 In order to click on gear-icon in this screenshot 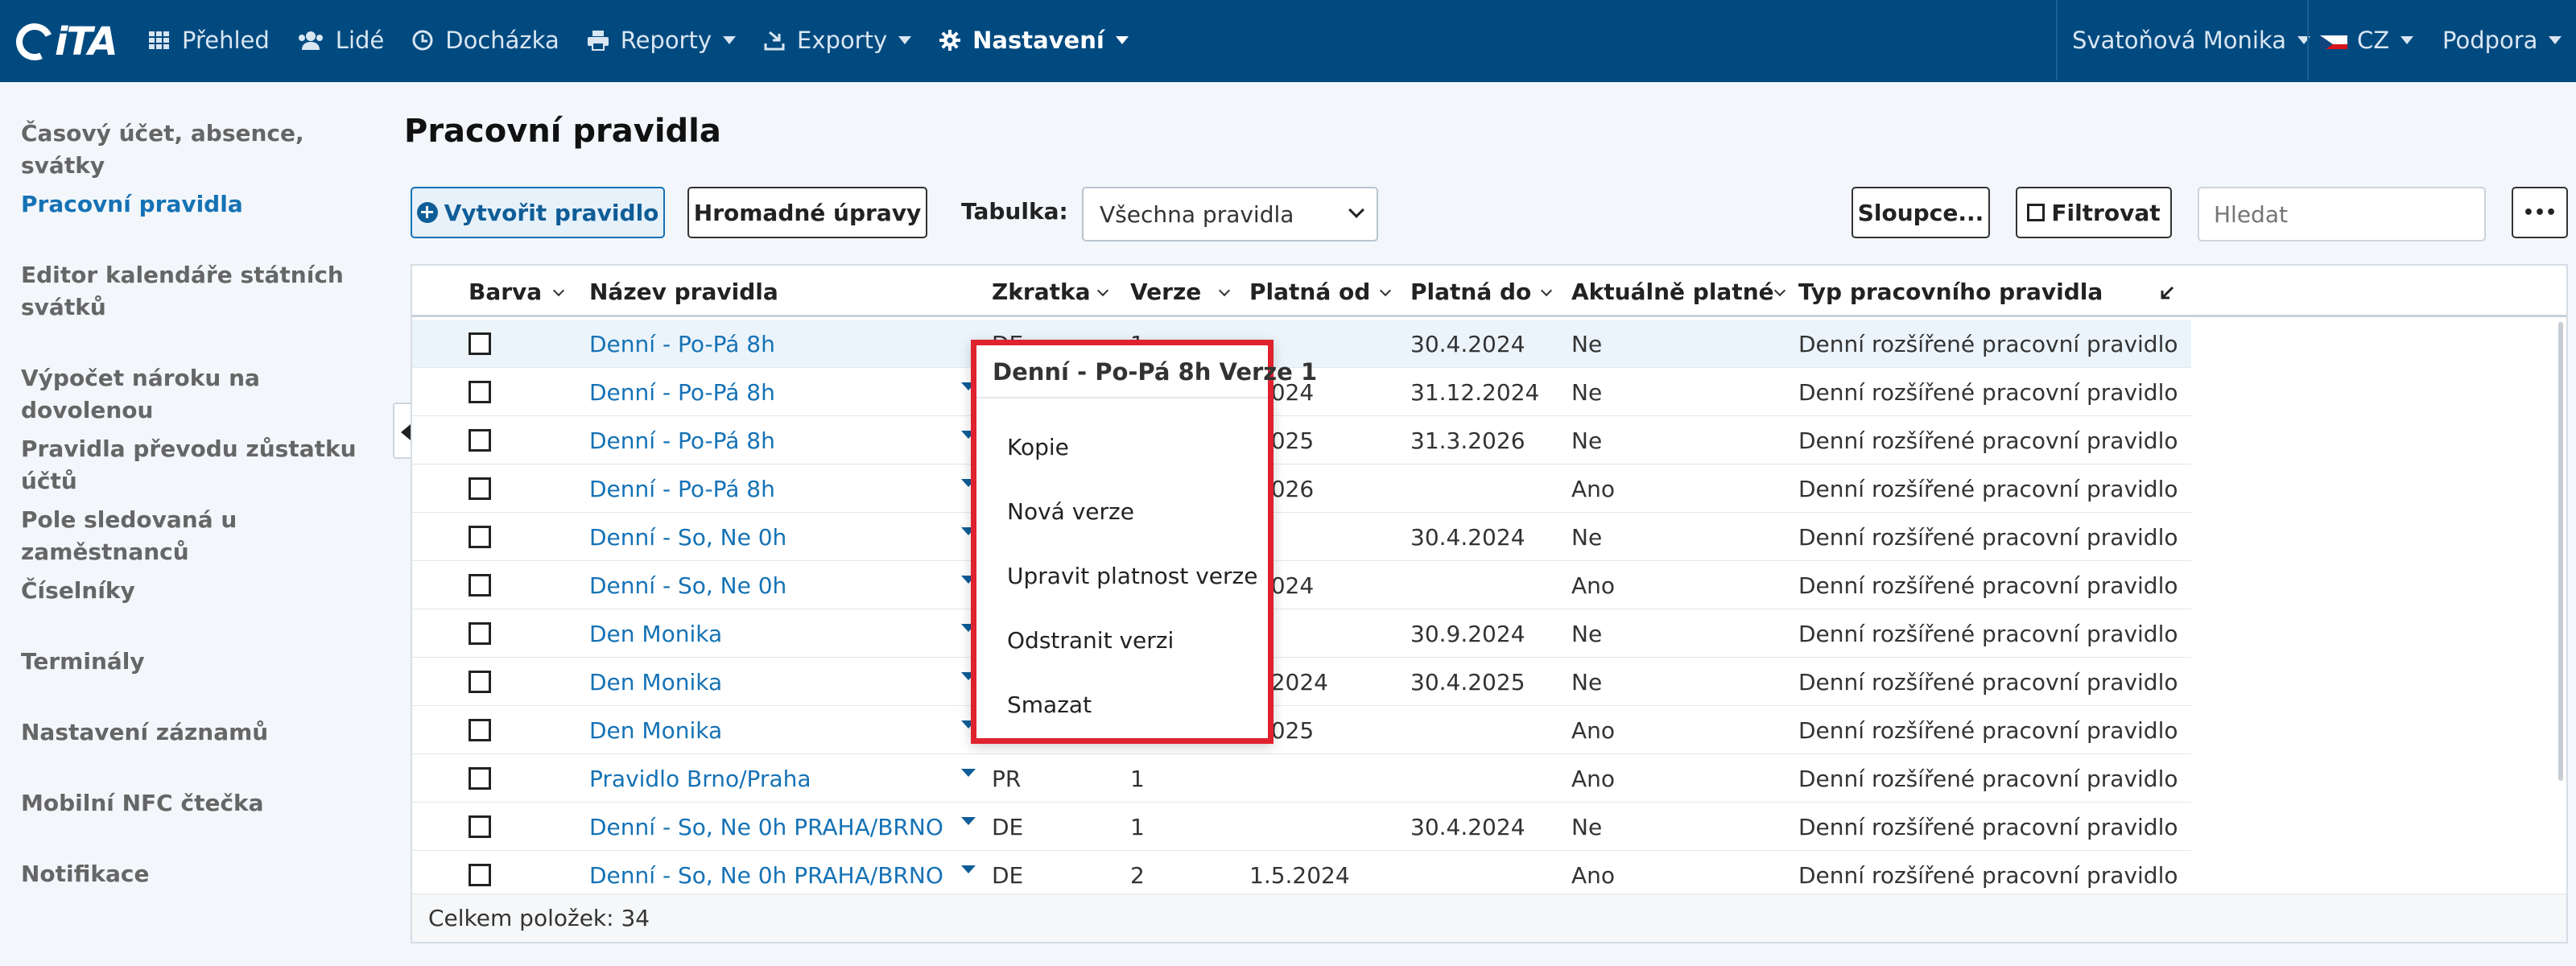, I will do `click(950, 40)`.